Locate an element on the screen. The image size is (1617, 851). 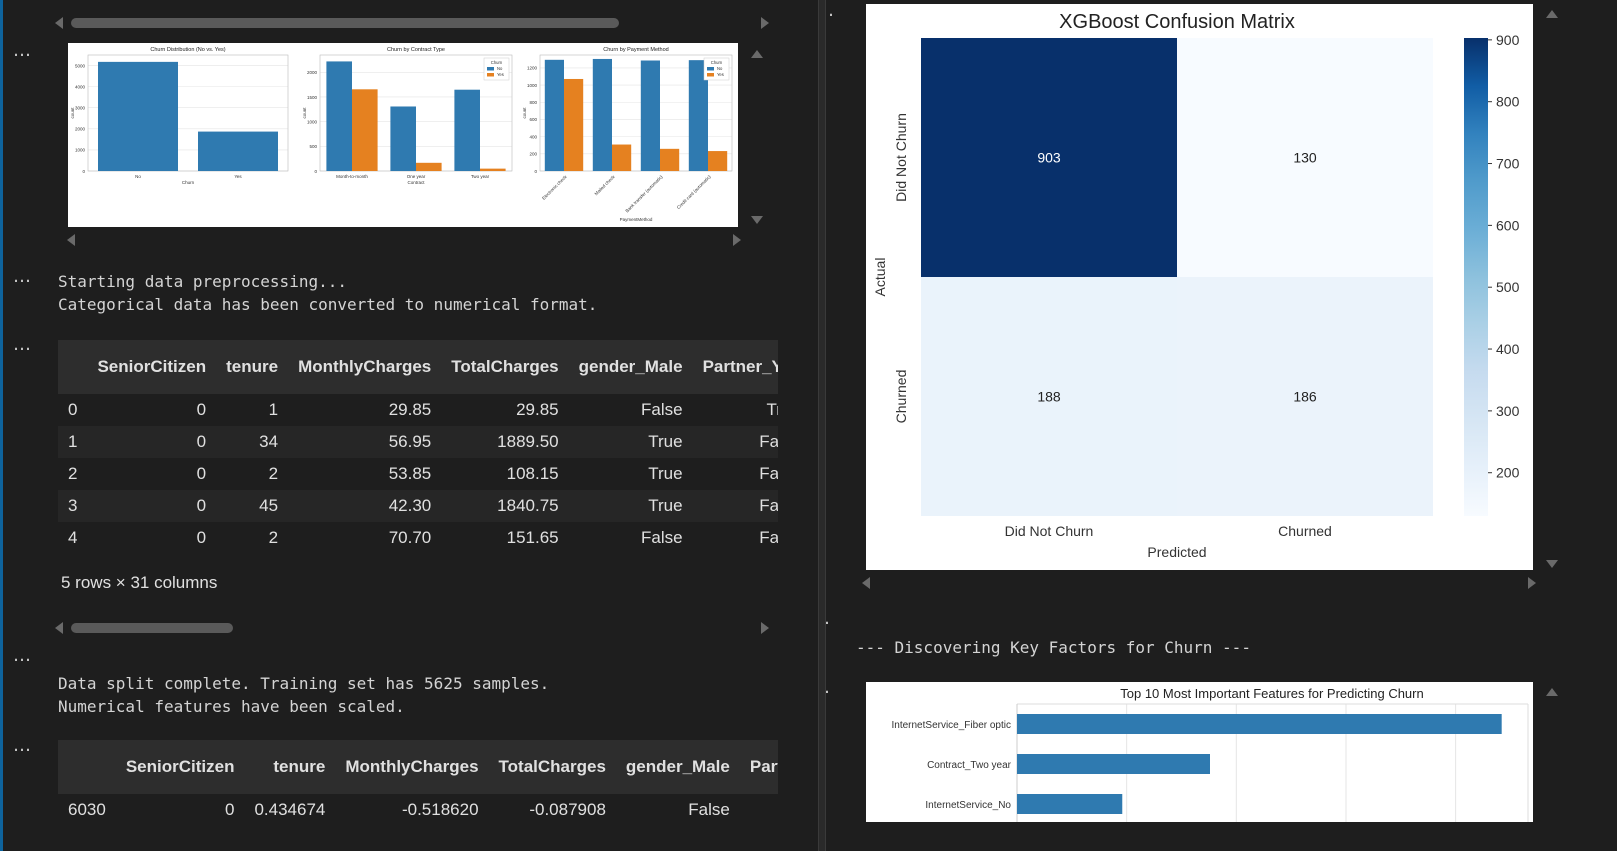
table-cell: 108.15 is located at coordinates (505, 474).